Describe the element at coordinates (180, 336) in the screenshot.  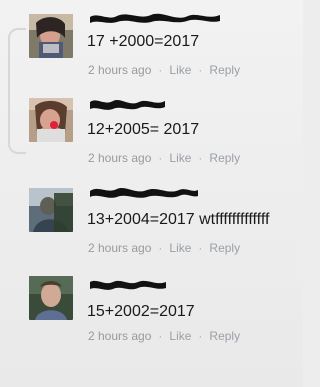
I see `like-button-4: Like` at that location.